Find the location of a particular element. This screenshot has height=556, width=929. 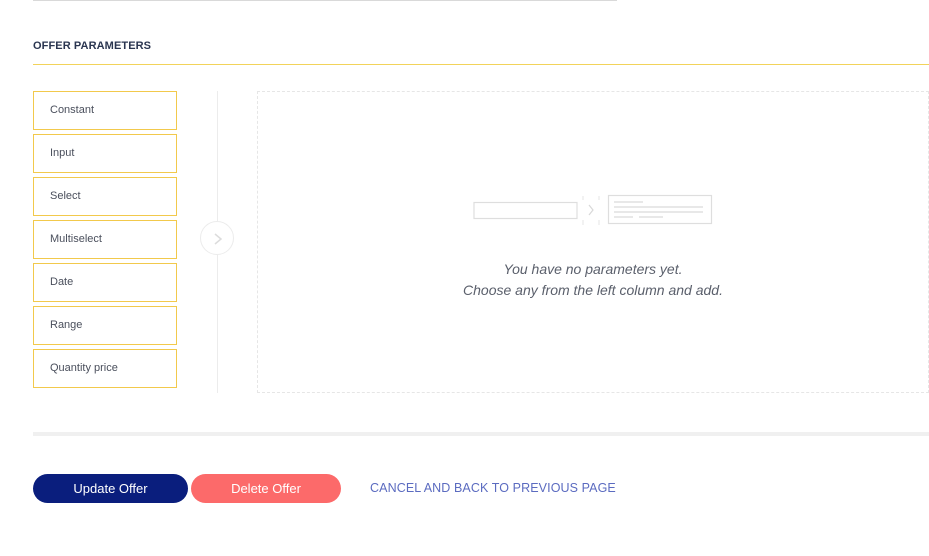

param-type-select: Select is located at coordinates (105, 196).